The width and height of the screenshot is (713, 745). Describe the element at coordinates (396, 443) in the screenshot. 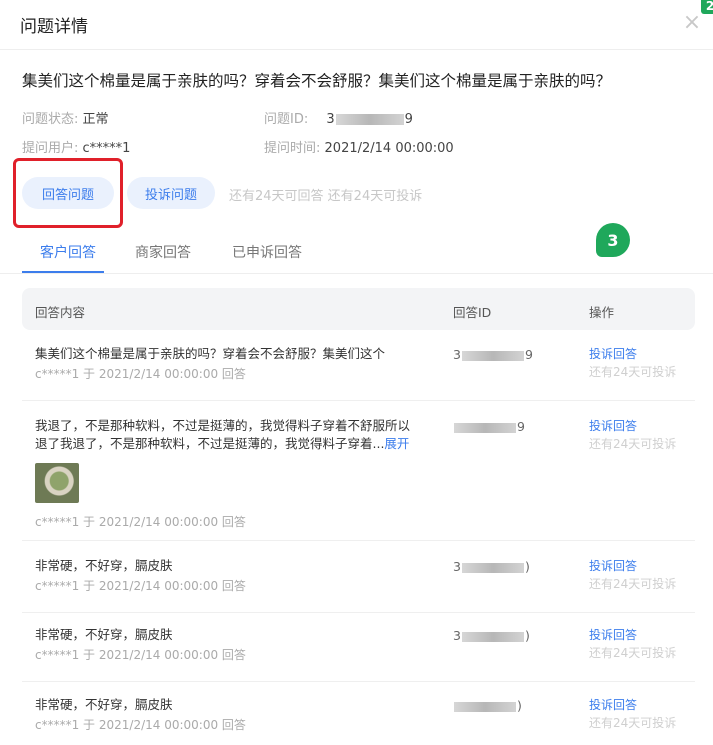

I see `expand-link: 展开` at that location.